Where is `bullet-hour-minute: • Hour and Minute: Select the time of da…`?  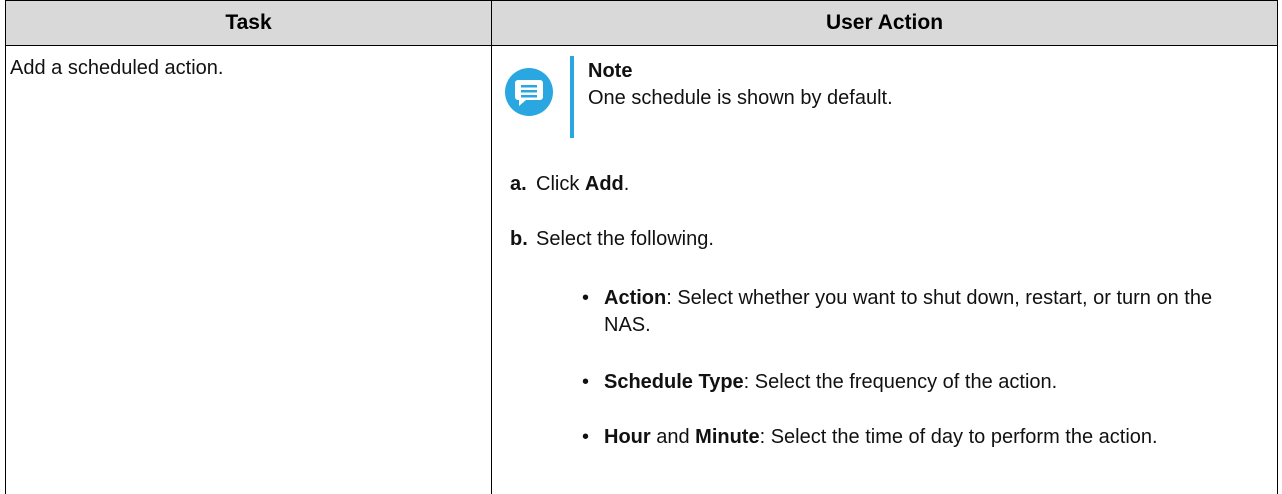
bullet-hour-minute: • Hour and Minute: Select the time of da… is located at coordinates (922, 437).